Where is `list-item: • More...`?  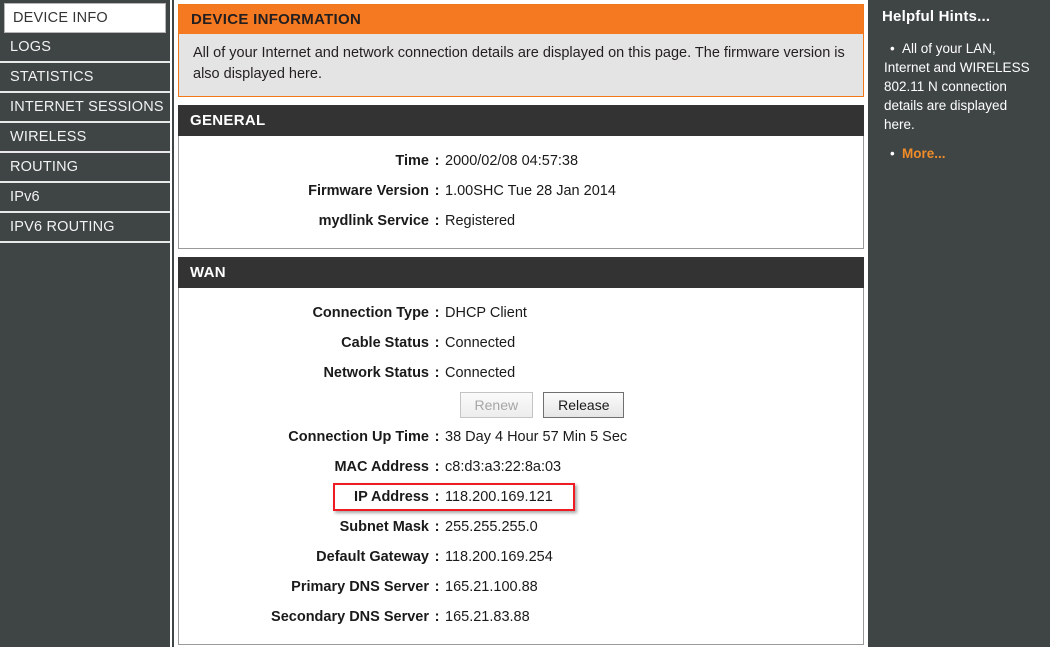
list-item: • More... is located at coordinates (961, 153).